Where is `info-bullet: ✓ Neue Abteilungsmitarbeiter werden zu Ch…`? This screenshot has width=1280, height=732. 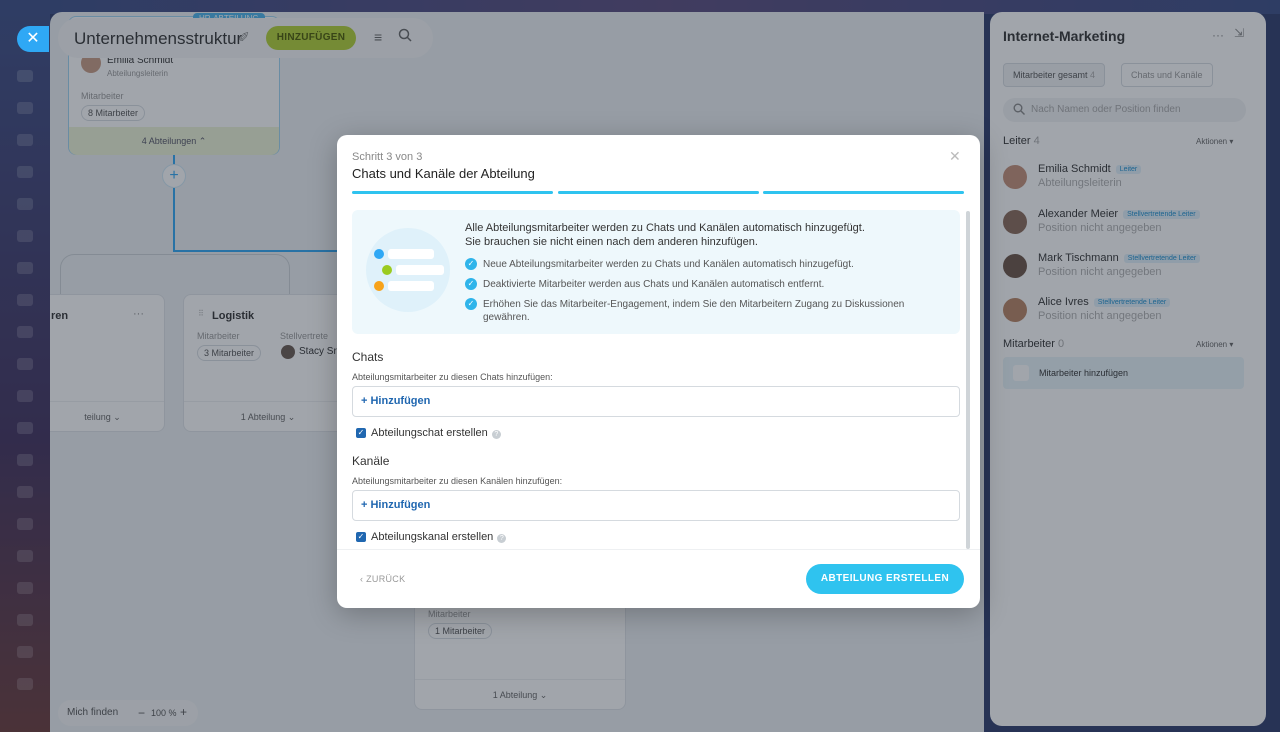 info-bullet: ✓ Neue Abteilungsmitarbeiter werden zu Ch… is located at coordinates (700, 264).